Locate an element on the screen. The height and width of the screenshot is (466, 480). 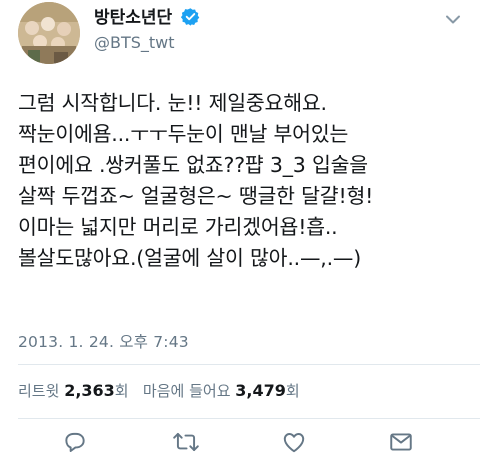
retweets-label: 리트윗 is located at coordinates (39, 391).